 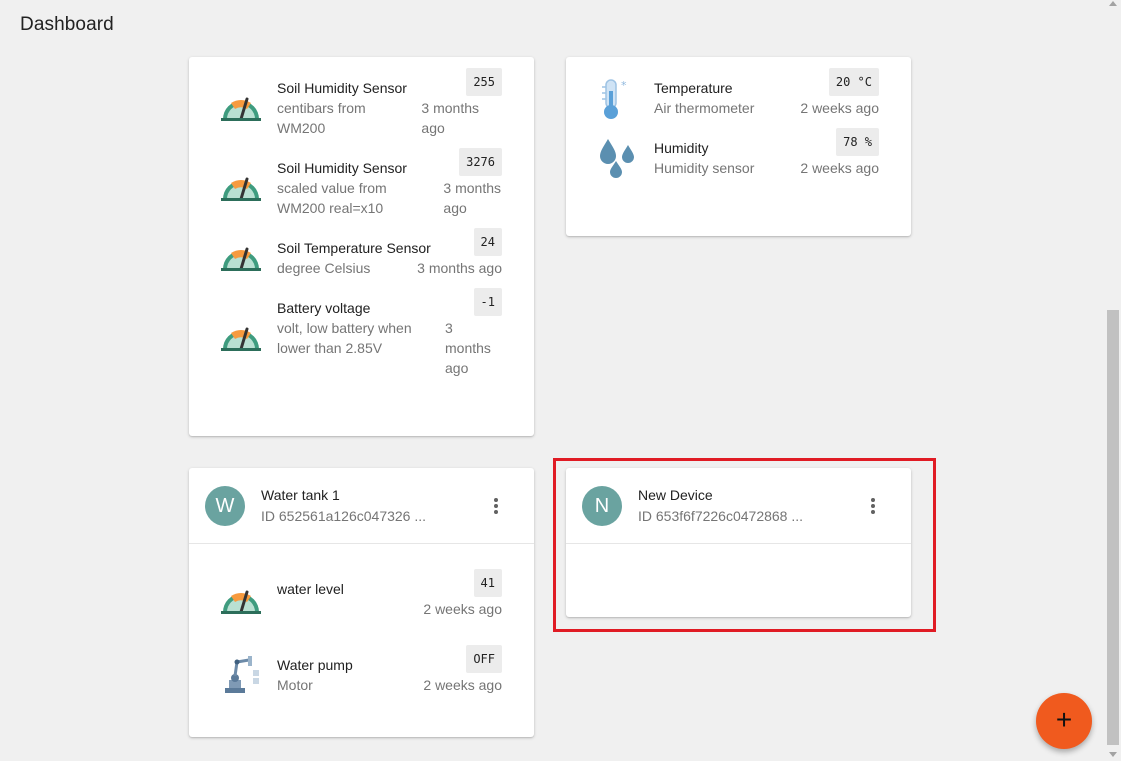 What do you see at coordinates (301, 128) in the screenshot?
I see `sensor-description: WM200` at bounding box center [301, 128].